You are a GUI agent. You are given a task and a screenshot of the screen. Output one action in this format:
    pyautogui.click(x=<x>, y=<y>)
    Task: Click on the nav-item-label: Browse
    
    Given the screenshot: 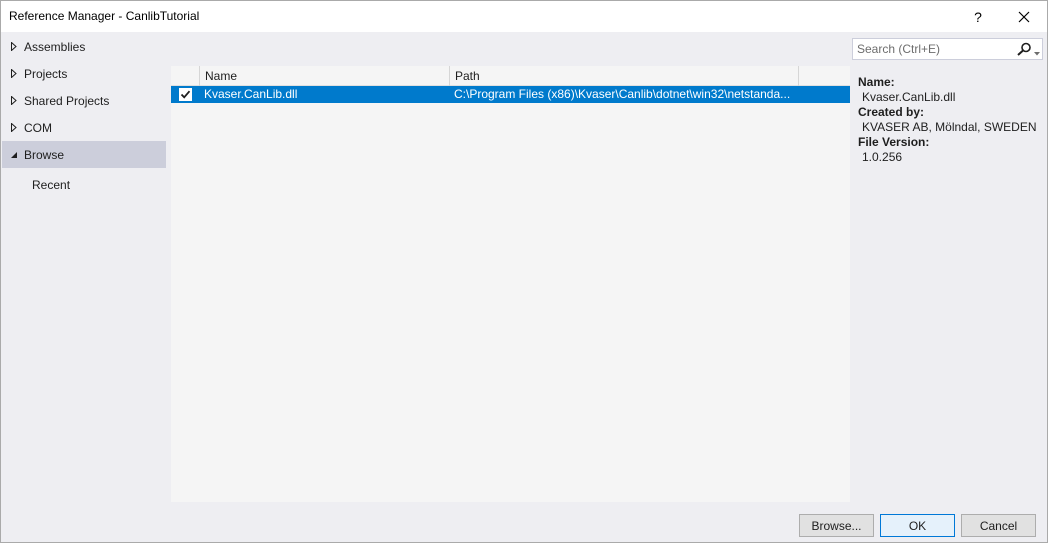 What is the action you would take?
    pyautogui.click(x=44, y=154)
    